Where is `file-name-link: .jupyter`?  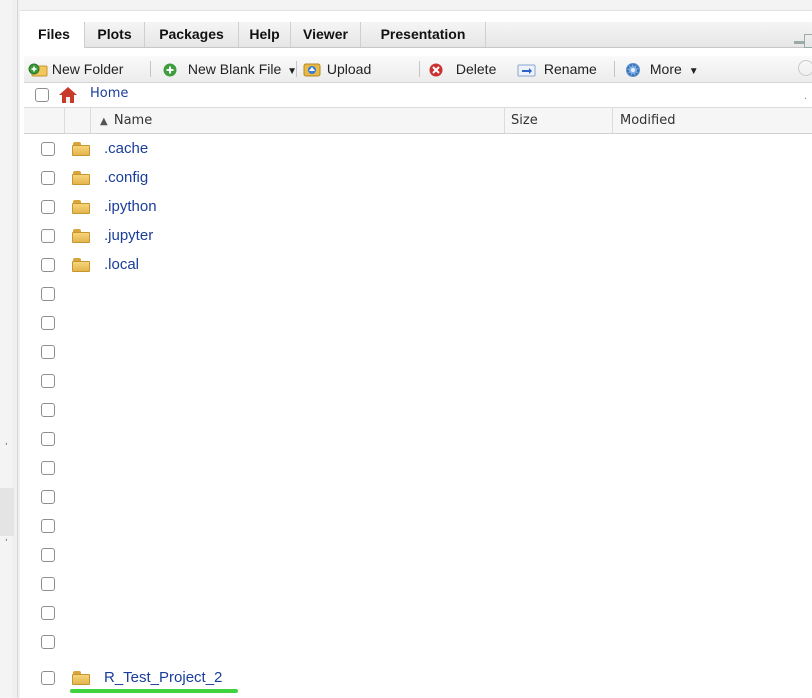
file-name-link: .jupyter is located at coordinates (128, 235).